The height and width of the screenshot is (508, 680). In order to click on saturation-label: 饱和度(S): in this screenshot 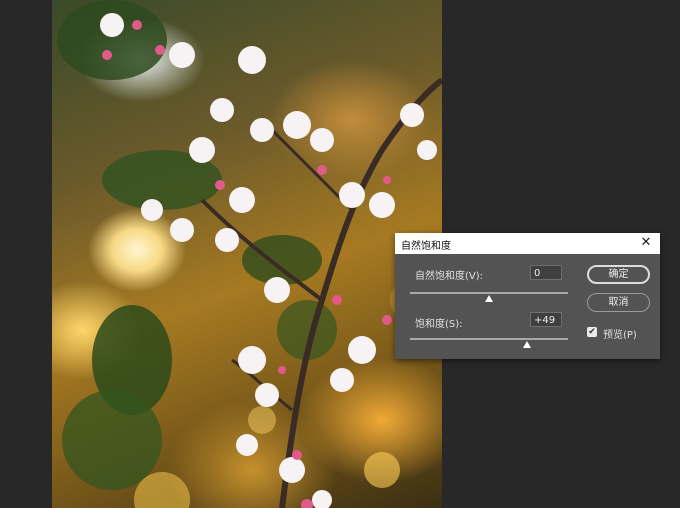, I will do `click(439, 324)`.